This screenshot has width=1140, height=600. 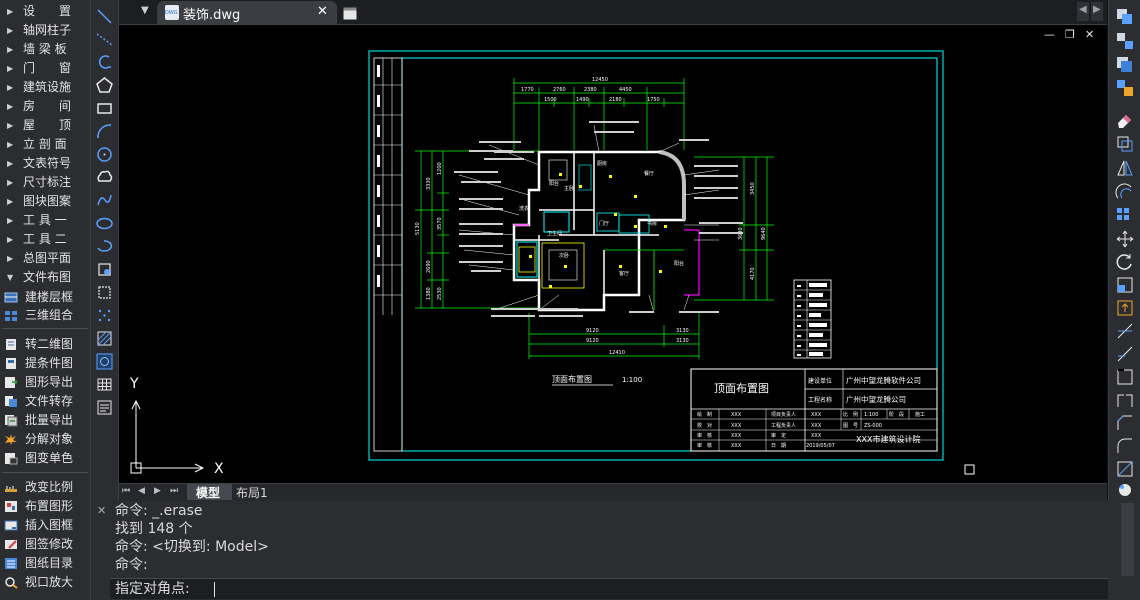 What do you see at coordinates (45, 458) in the screenshot?
I see `tool-monochrome: 图变单色` at bounding box center [45, 458].